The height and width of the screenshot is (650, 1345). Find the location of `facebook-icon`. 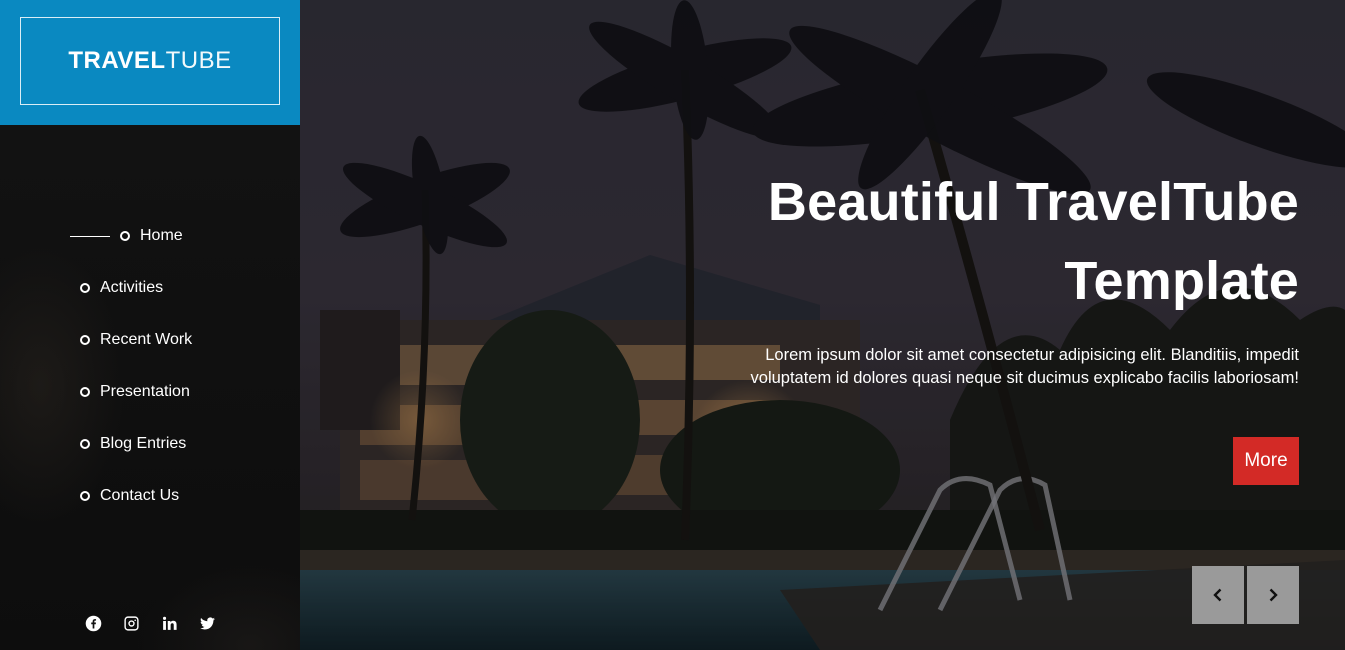

facebook-icon is located at coordinates (93, 623).